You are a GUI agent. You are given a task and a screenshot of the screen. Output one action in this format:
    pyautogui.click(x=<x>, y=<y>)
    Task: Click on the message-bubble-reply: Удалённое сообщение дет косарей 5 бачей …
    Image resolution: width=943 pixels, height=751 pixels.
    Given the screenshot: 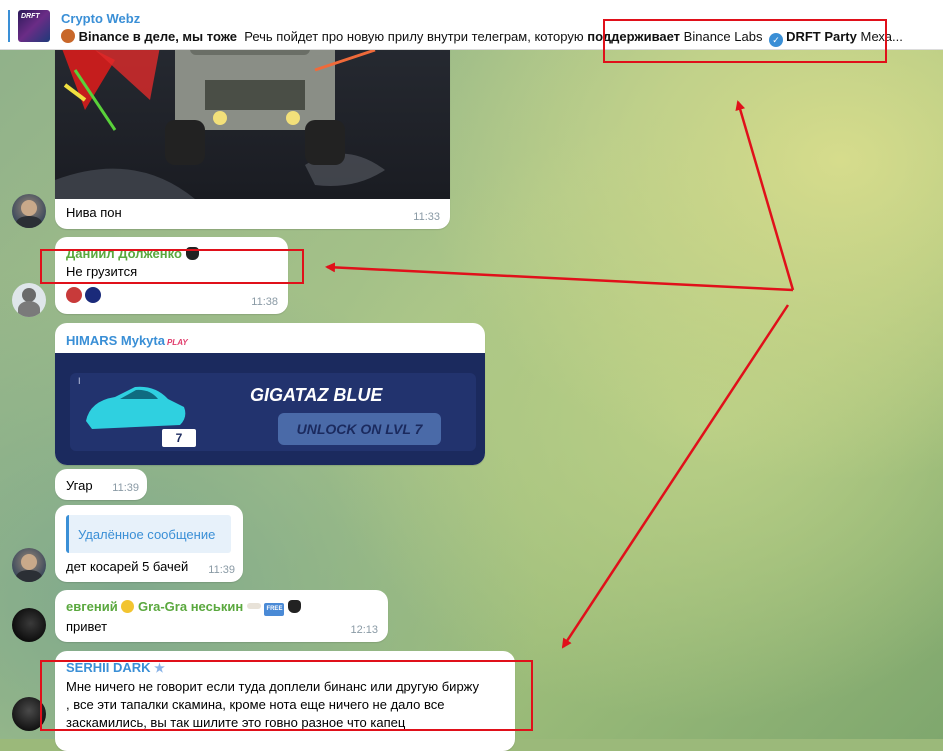 What is the action you would take?
    pyautogui.click(x=149, y=543)
    